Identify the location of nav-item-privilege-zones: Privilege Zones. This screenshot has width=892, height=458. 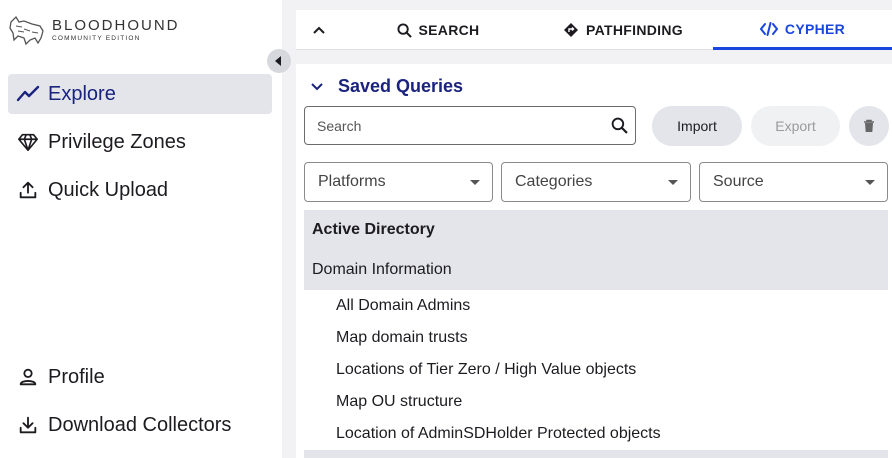
(140, 142).